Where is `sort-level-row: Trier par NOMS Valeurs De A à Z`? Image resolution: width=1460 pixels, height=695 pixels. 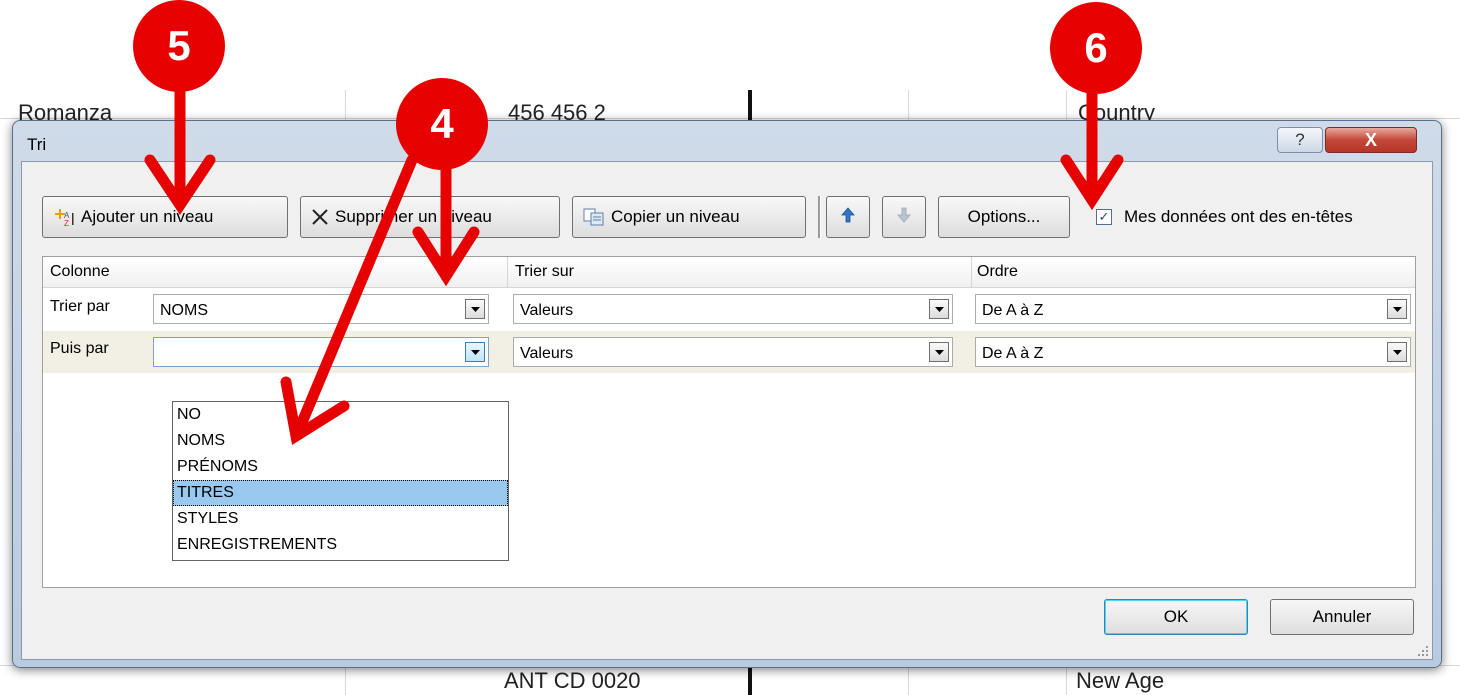
sort-level-row: Trier par NOMS Valeurs De A à Z is located at coordinates (729, 310).